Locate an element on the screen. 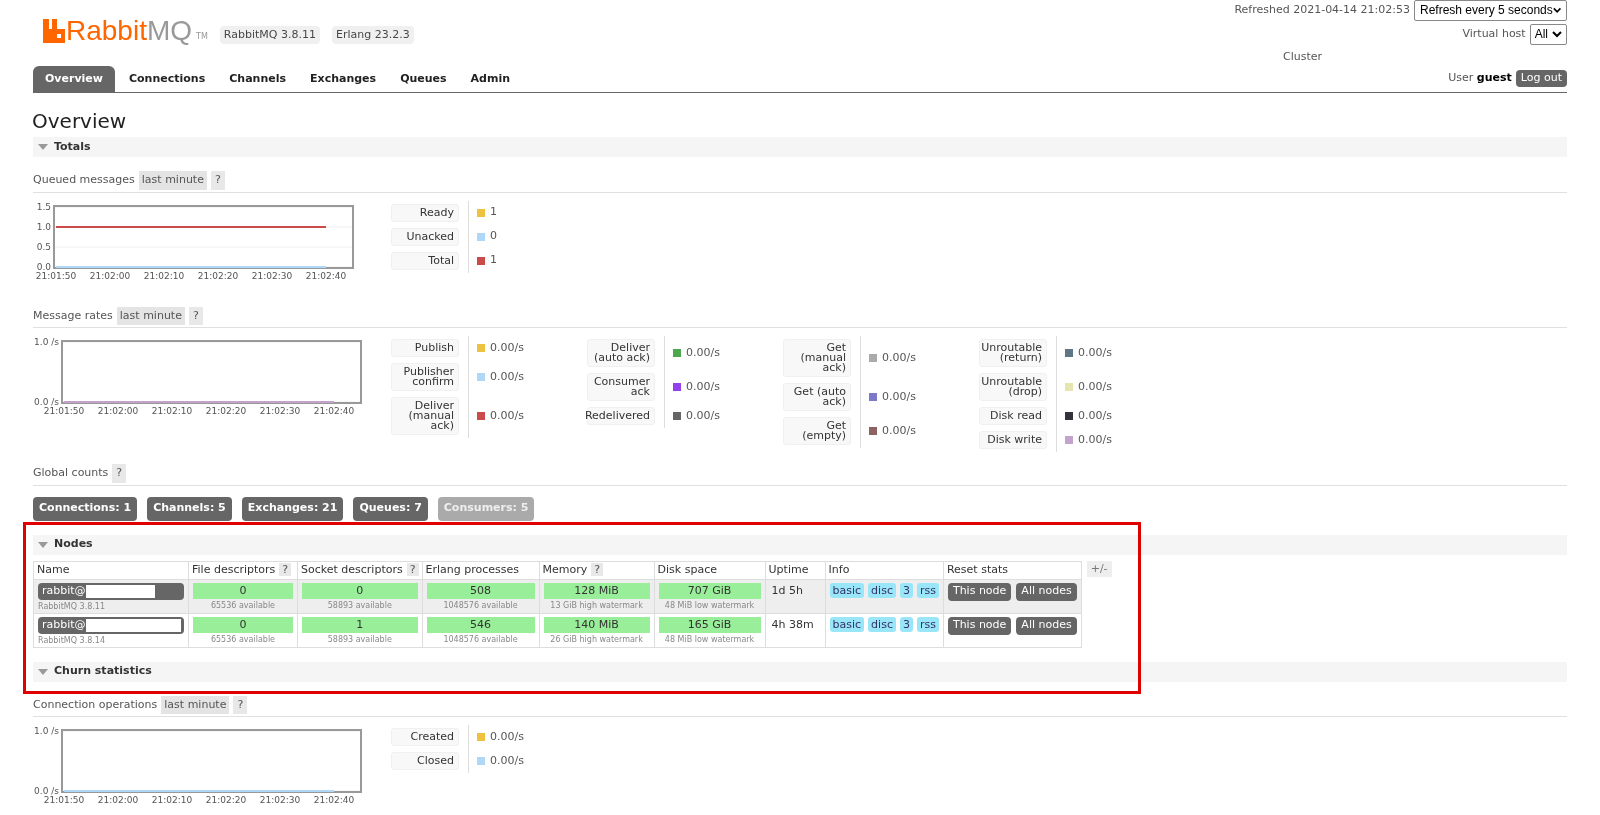 The image size is (1600, 815). section-title: Nodes is located at coordinates (73, 544).